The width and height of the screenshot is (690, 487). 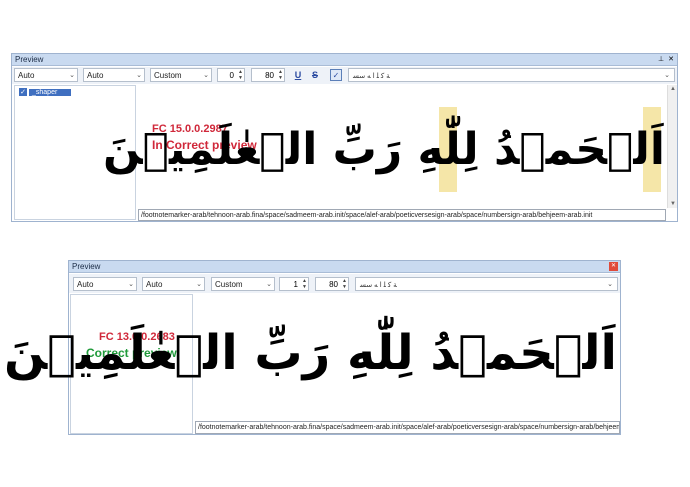 I want to click on top-size-spin-value: 80, so click(x=269, y=75).